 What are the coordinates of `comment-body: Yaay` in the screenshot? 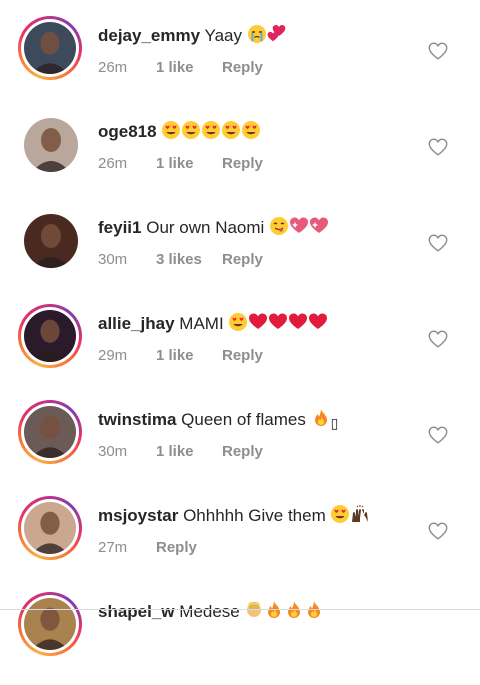 It's located at (225, 35).